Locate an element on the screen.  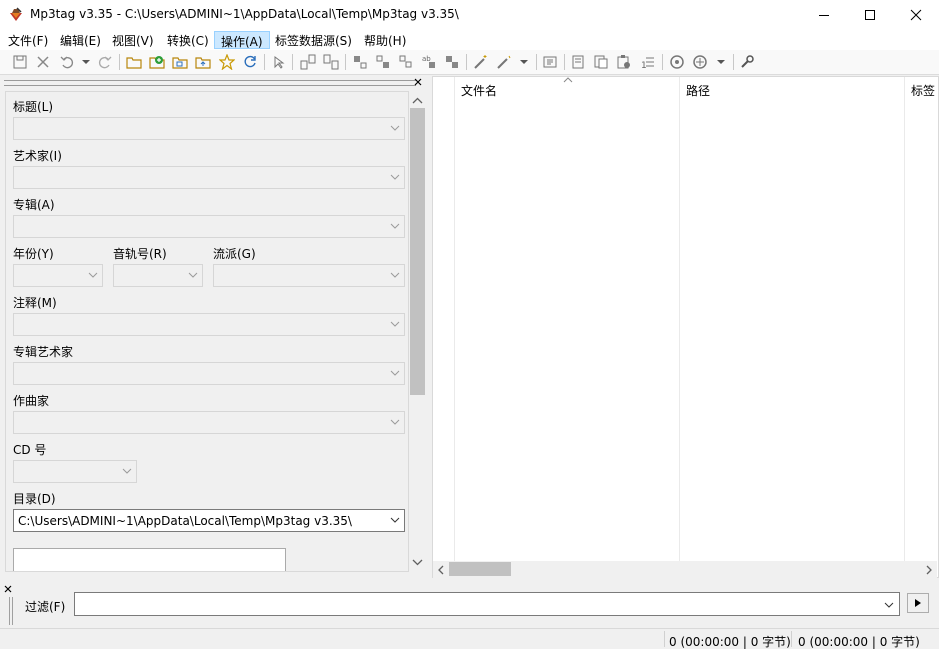
tag-file-button is located at coordinates (360, 62).